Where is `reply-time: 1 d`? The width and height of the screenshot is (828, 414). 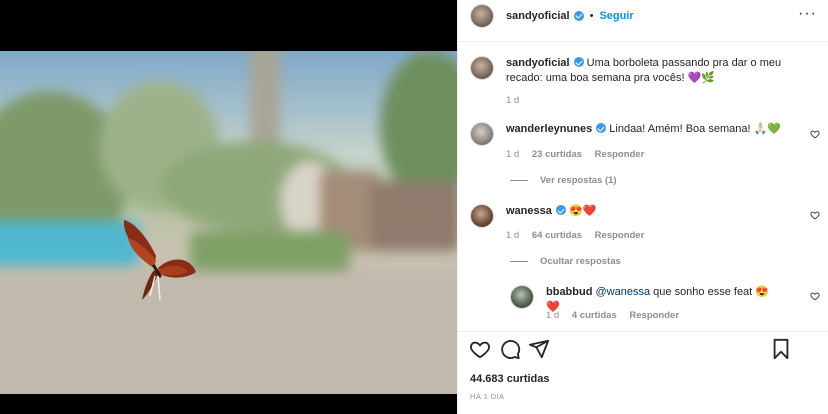
reply-time: 1 d is located at coordinates (553, 315).